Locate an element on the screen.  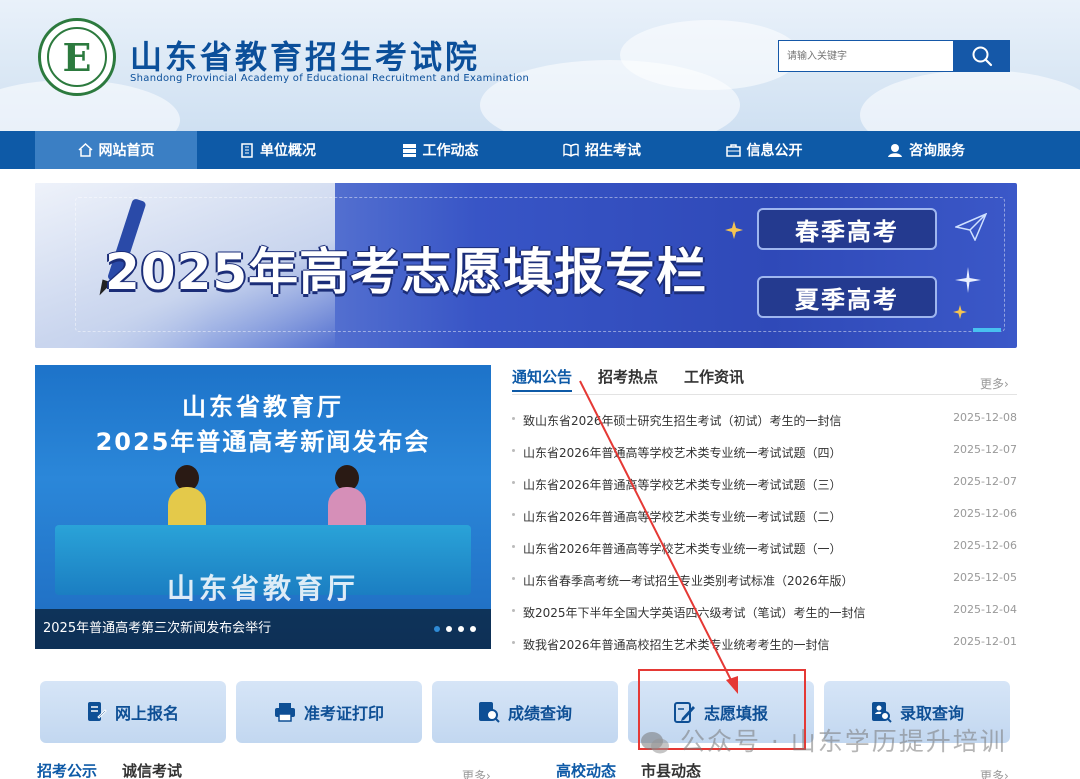
quick-link-label: 网上报名 is located at coordinates (146, 713).